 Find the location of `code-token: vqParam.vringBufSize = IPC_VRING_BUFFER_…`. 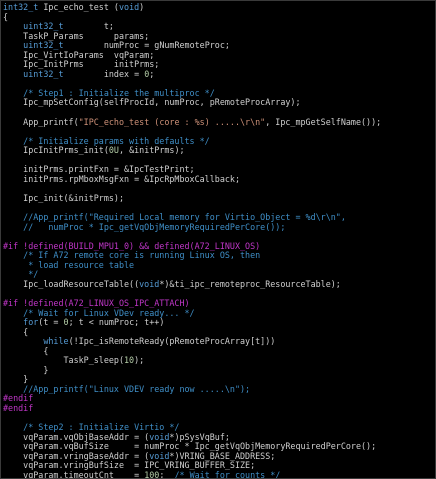

code-token: vqParam.vringBufSize = IPC_VRING_BUFFER_… is located at coordinates (129, 465).